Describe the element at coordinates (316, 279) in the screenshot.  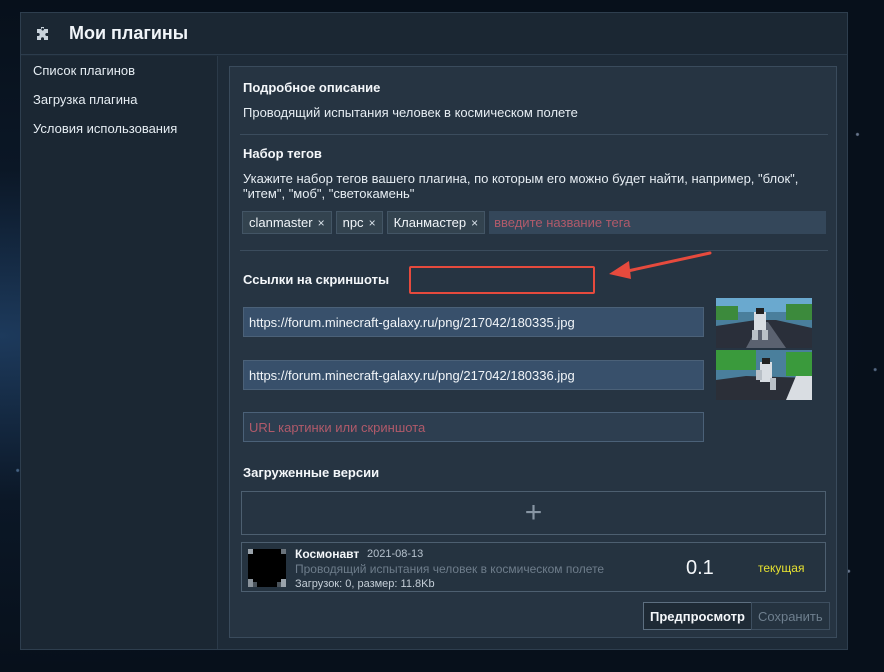
I see `screenshots-title: Ссылки на скриншоты` at that location.